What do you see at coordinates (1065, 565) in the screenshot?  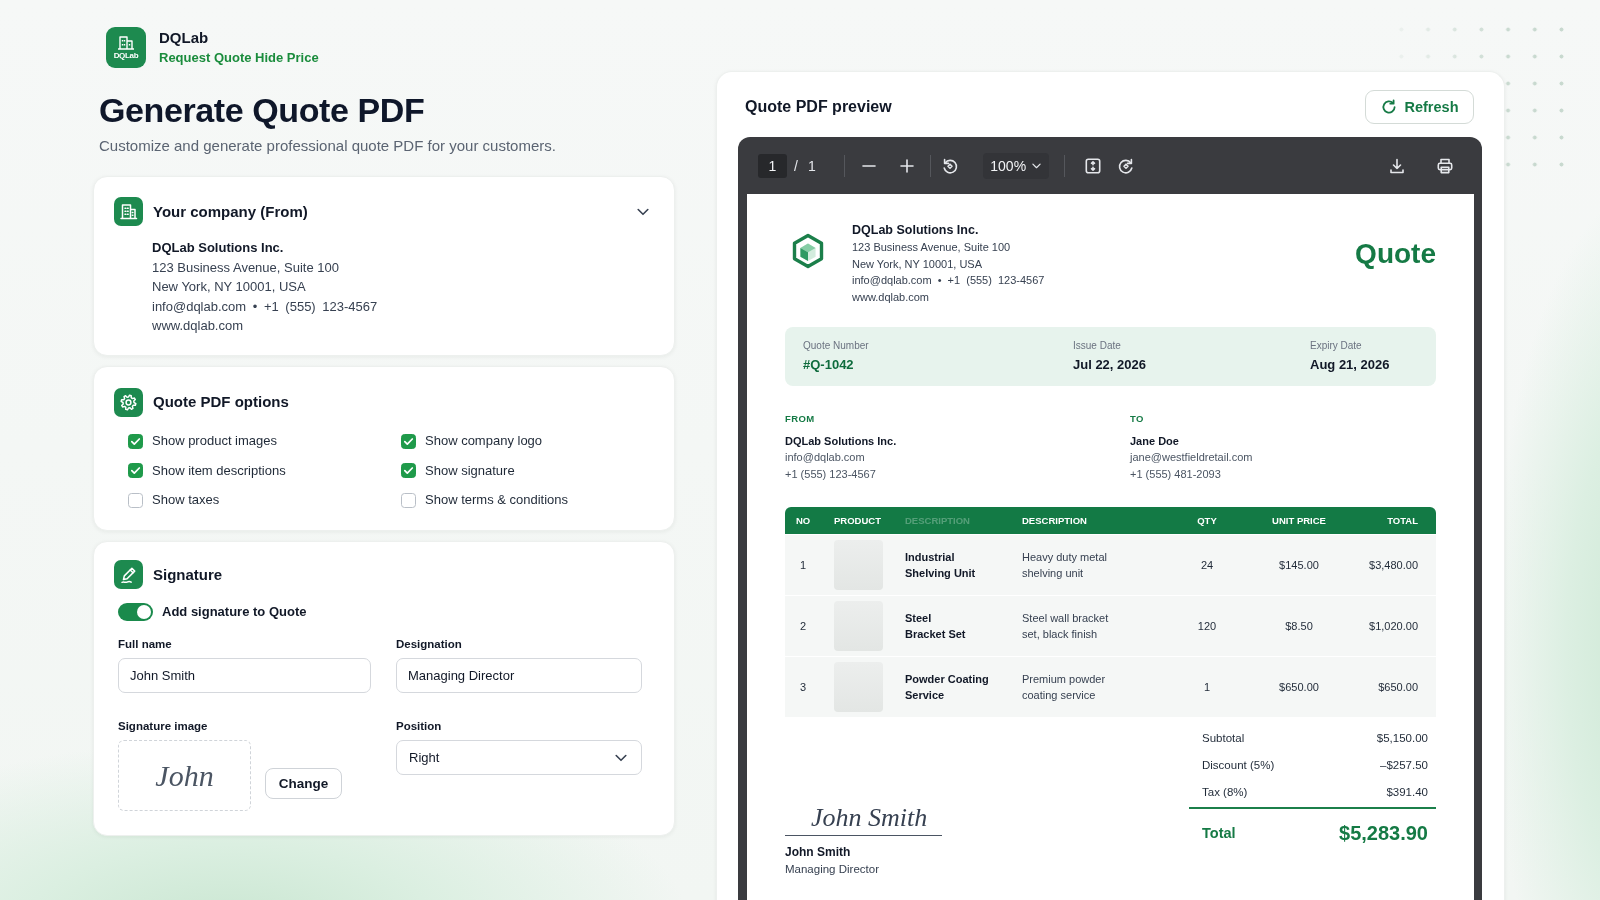 I see `table-cell-text: Heavy duty metal shelving unit` at bounding box center [1065, 565].